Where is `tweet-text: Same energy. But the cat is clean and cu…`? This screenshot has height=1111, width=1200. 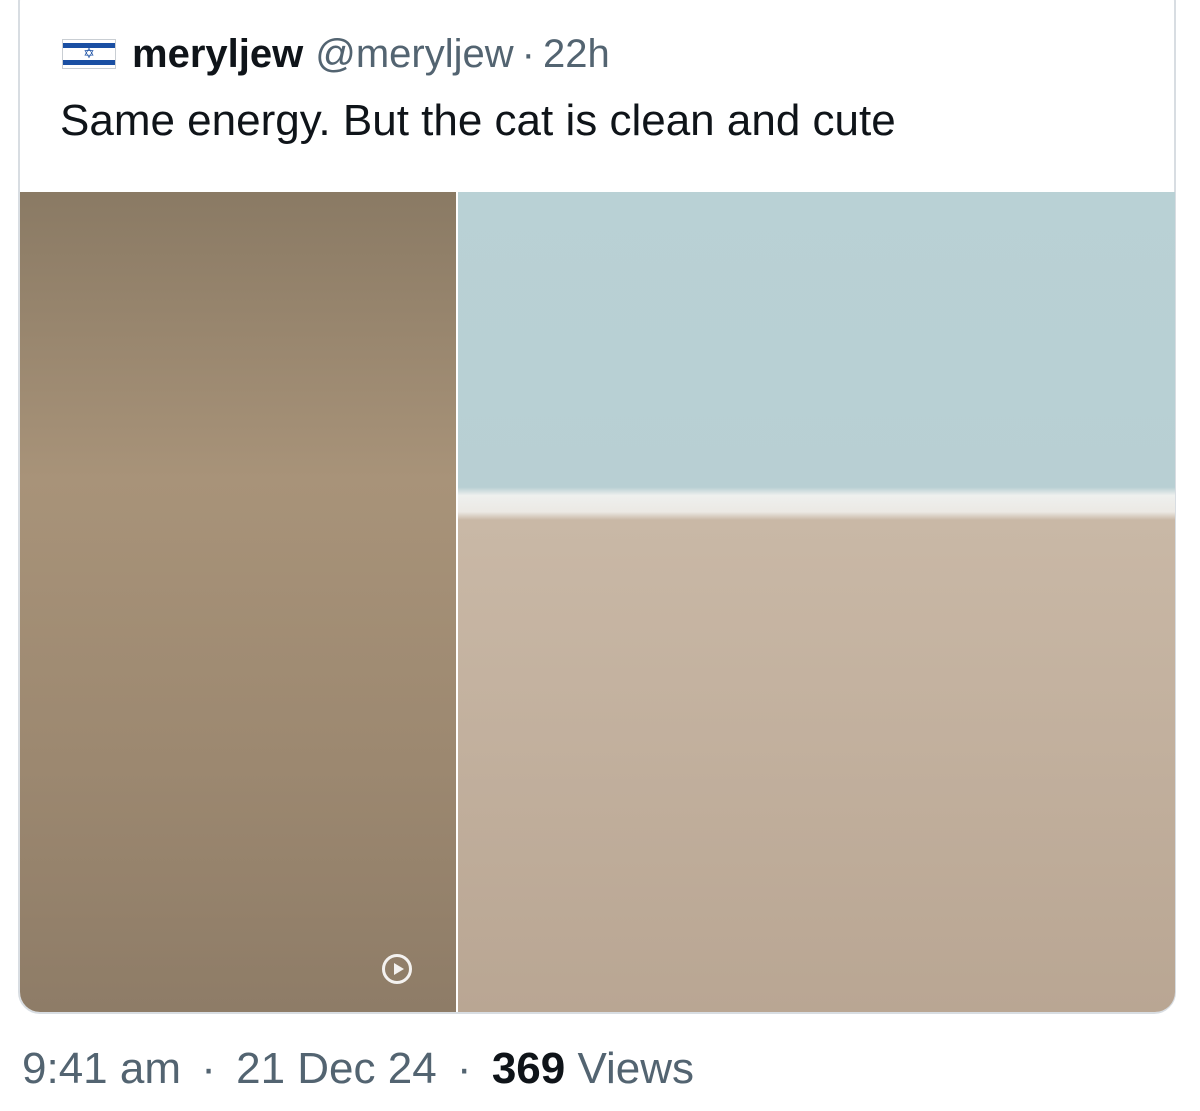 tweet-text: Same energy. But the cat is clean and cu… is located at coordinates (478, 120).